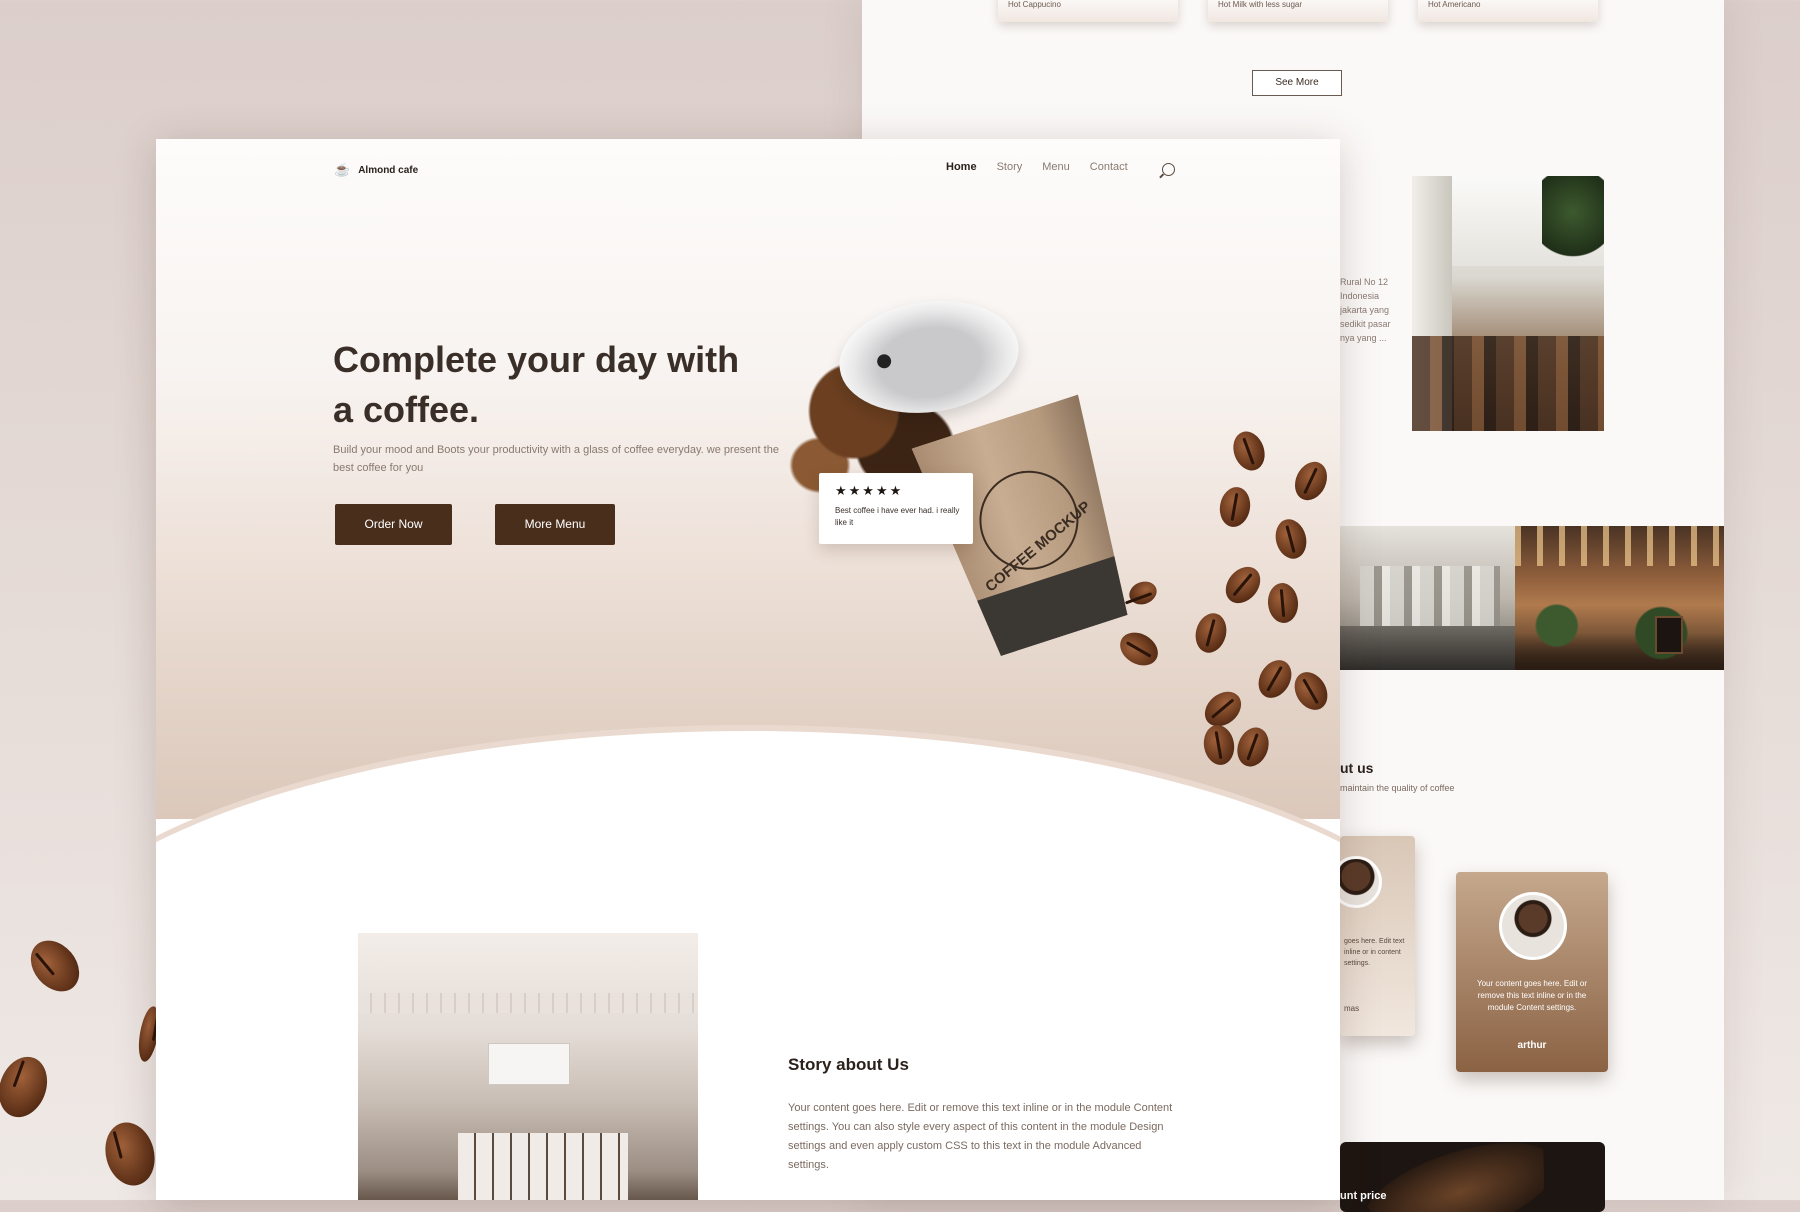 Image resolution: width=1800 pixels, height=1212 pixels. I want to click on hero-headline: Complete your day with a coffee., so click(536, 384).